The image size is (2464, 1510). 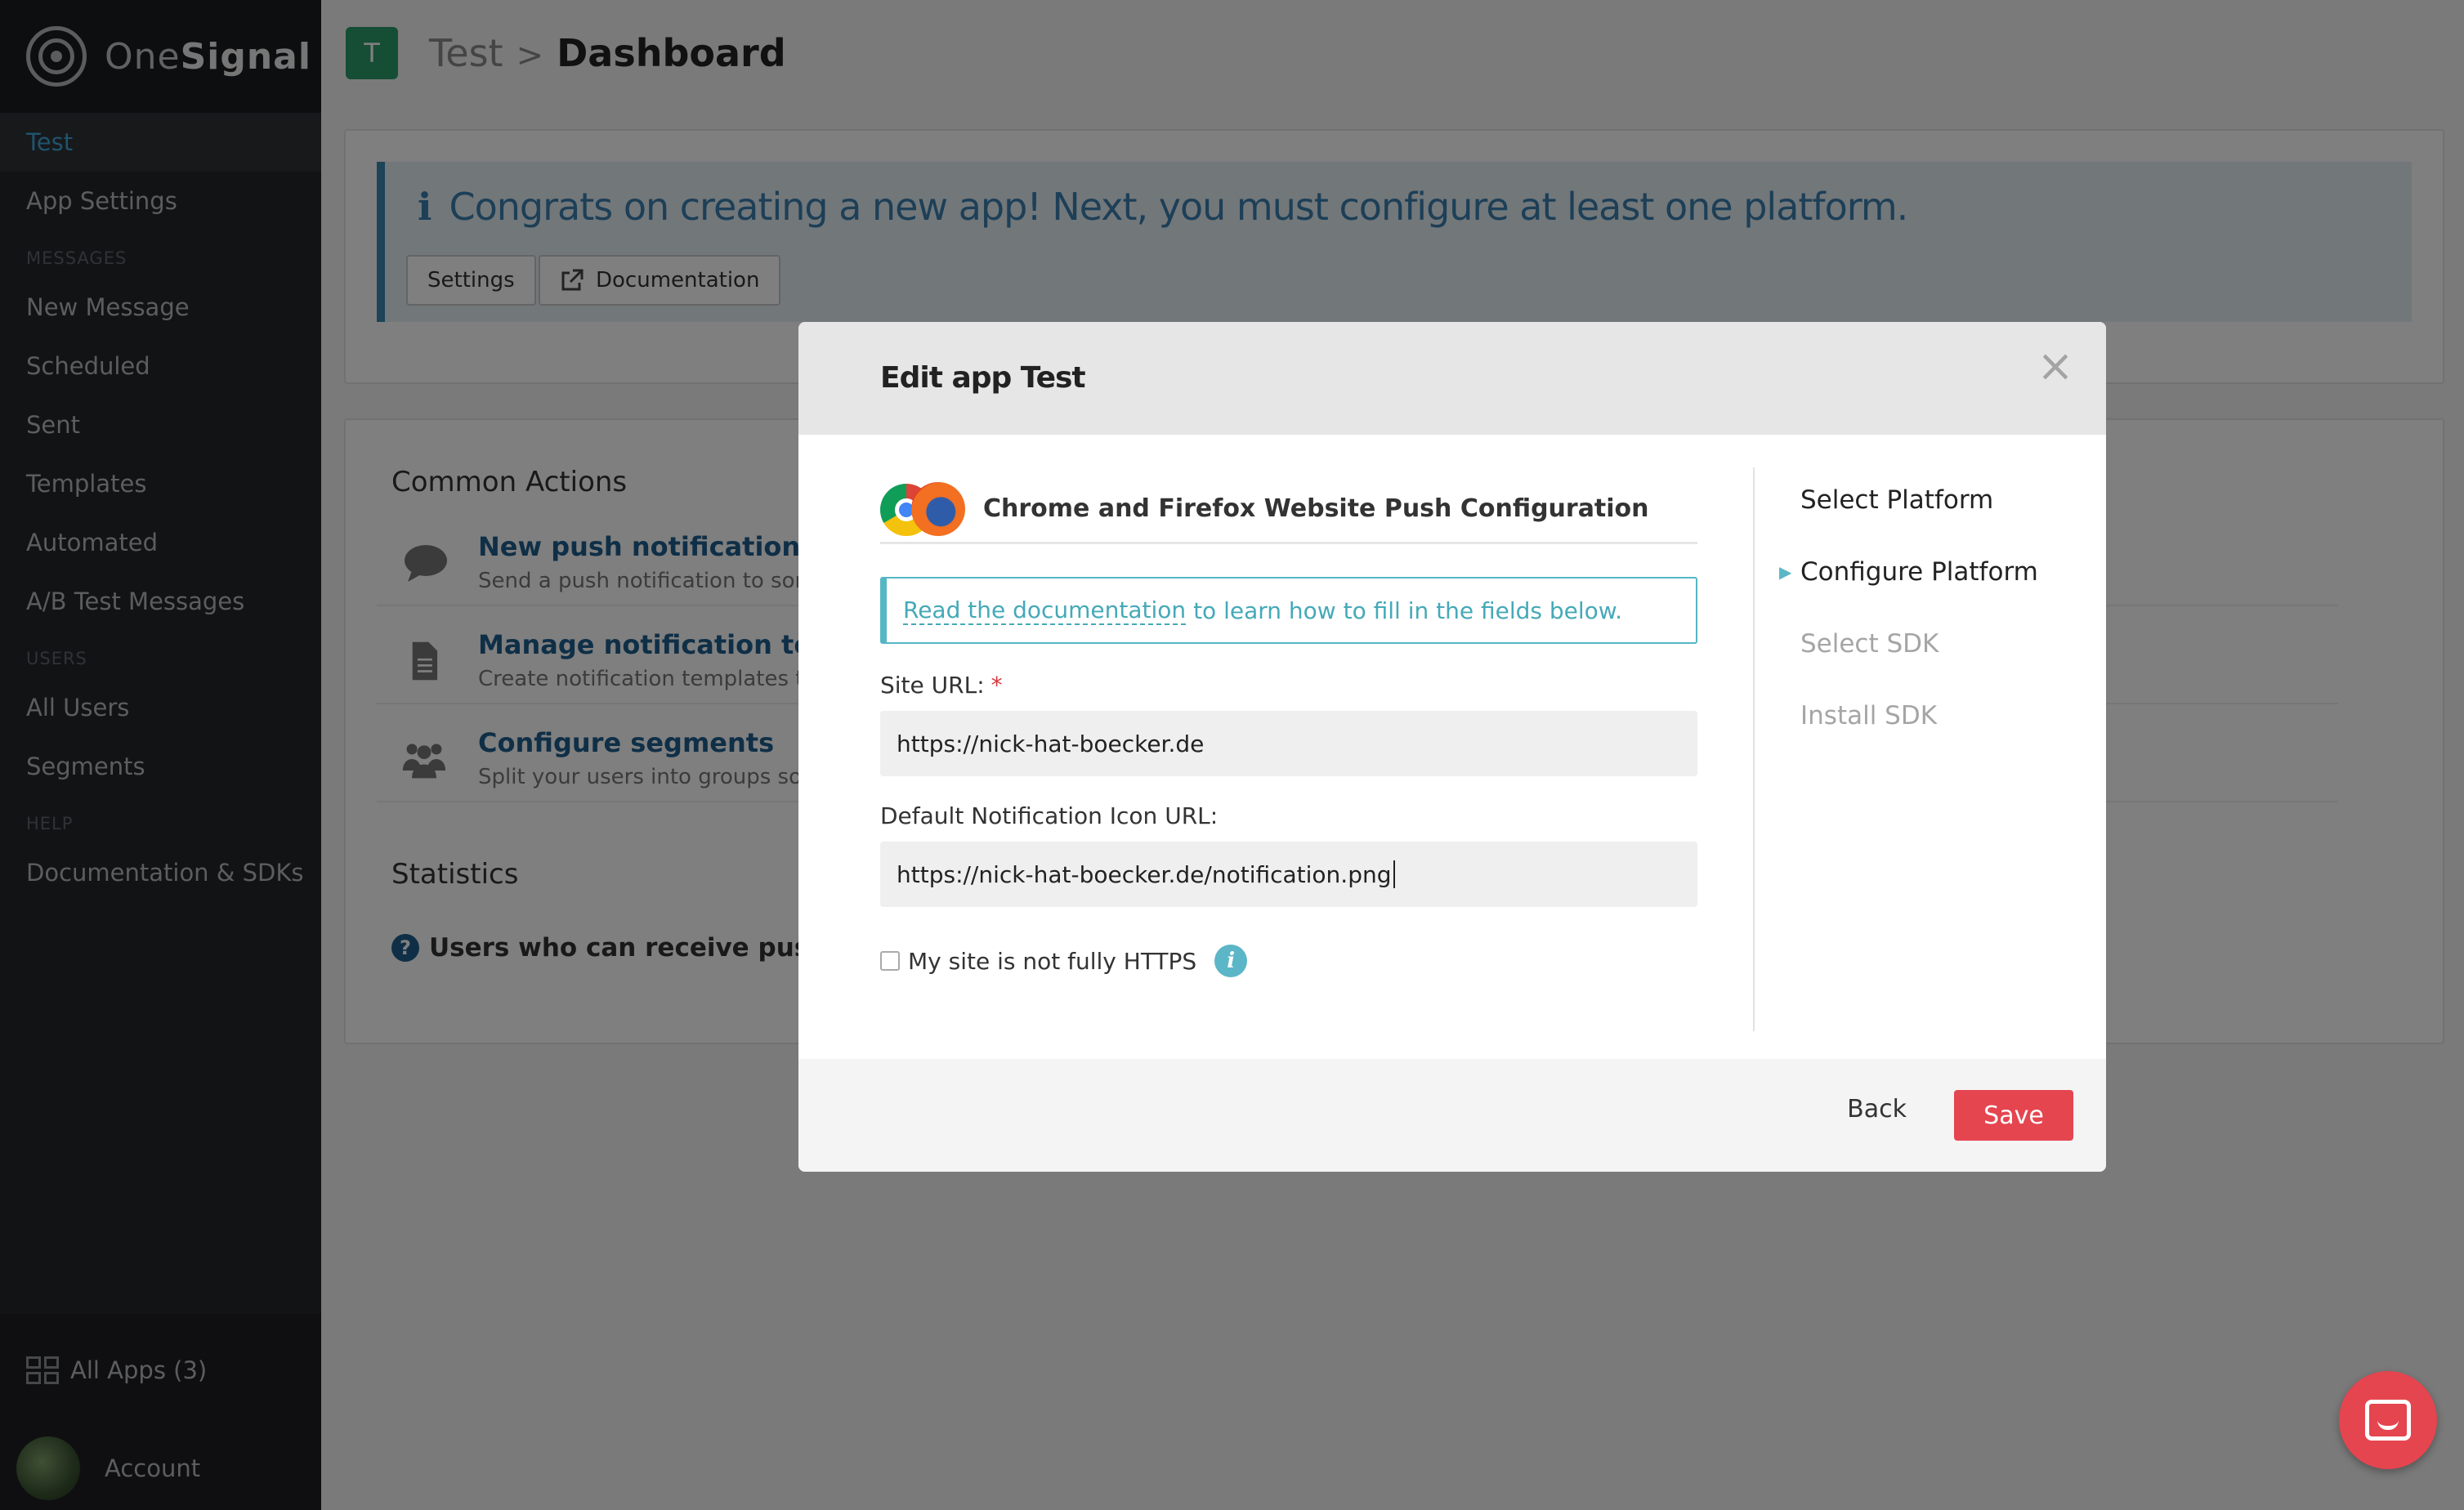 What do you see at coordinates (941, 685) in the screenshot?
I see `site-url-label: Site URL: *` at bounding box center [941, 685].